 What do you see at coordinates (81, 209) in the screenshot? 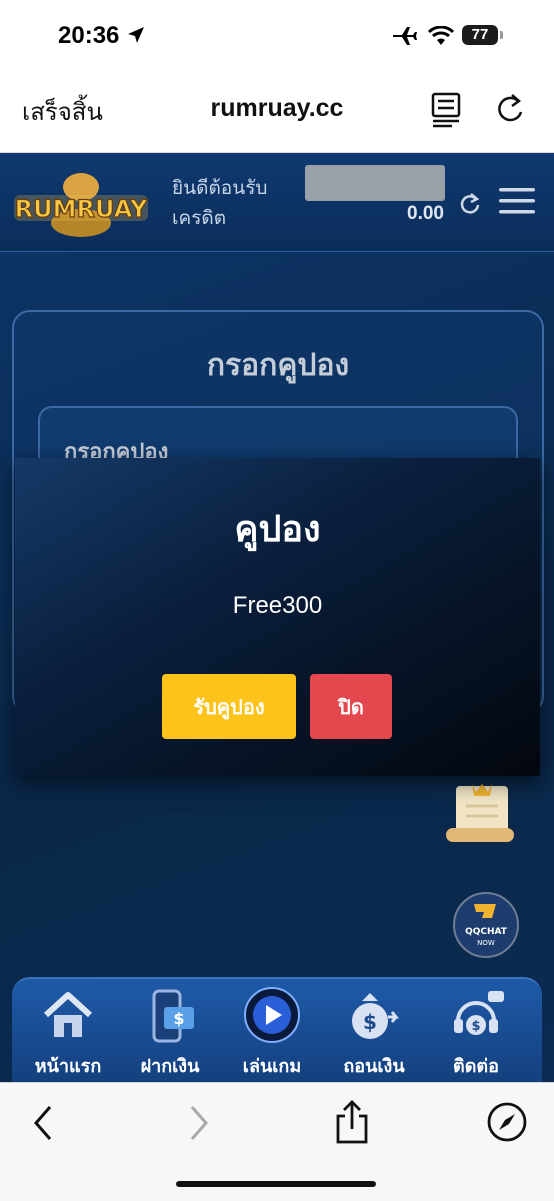
I see `logo-text: RUMRUAY` at bounding box center [81, 209].